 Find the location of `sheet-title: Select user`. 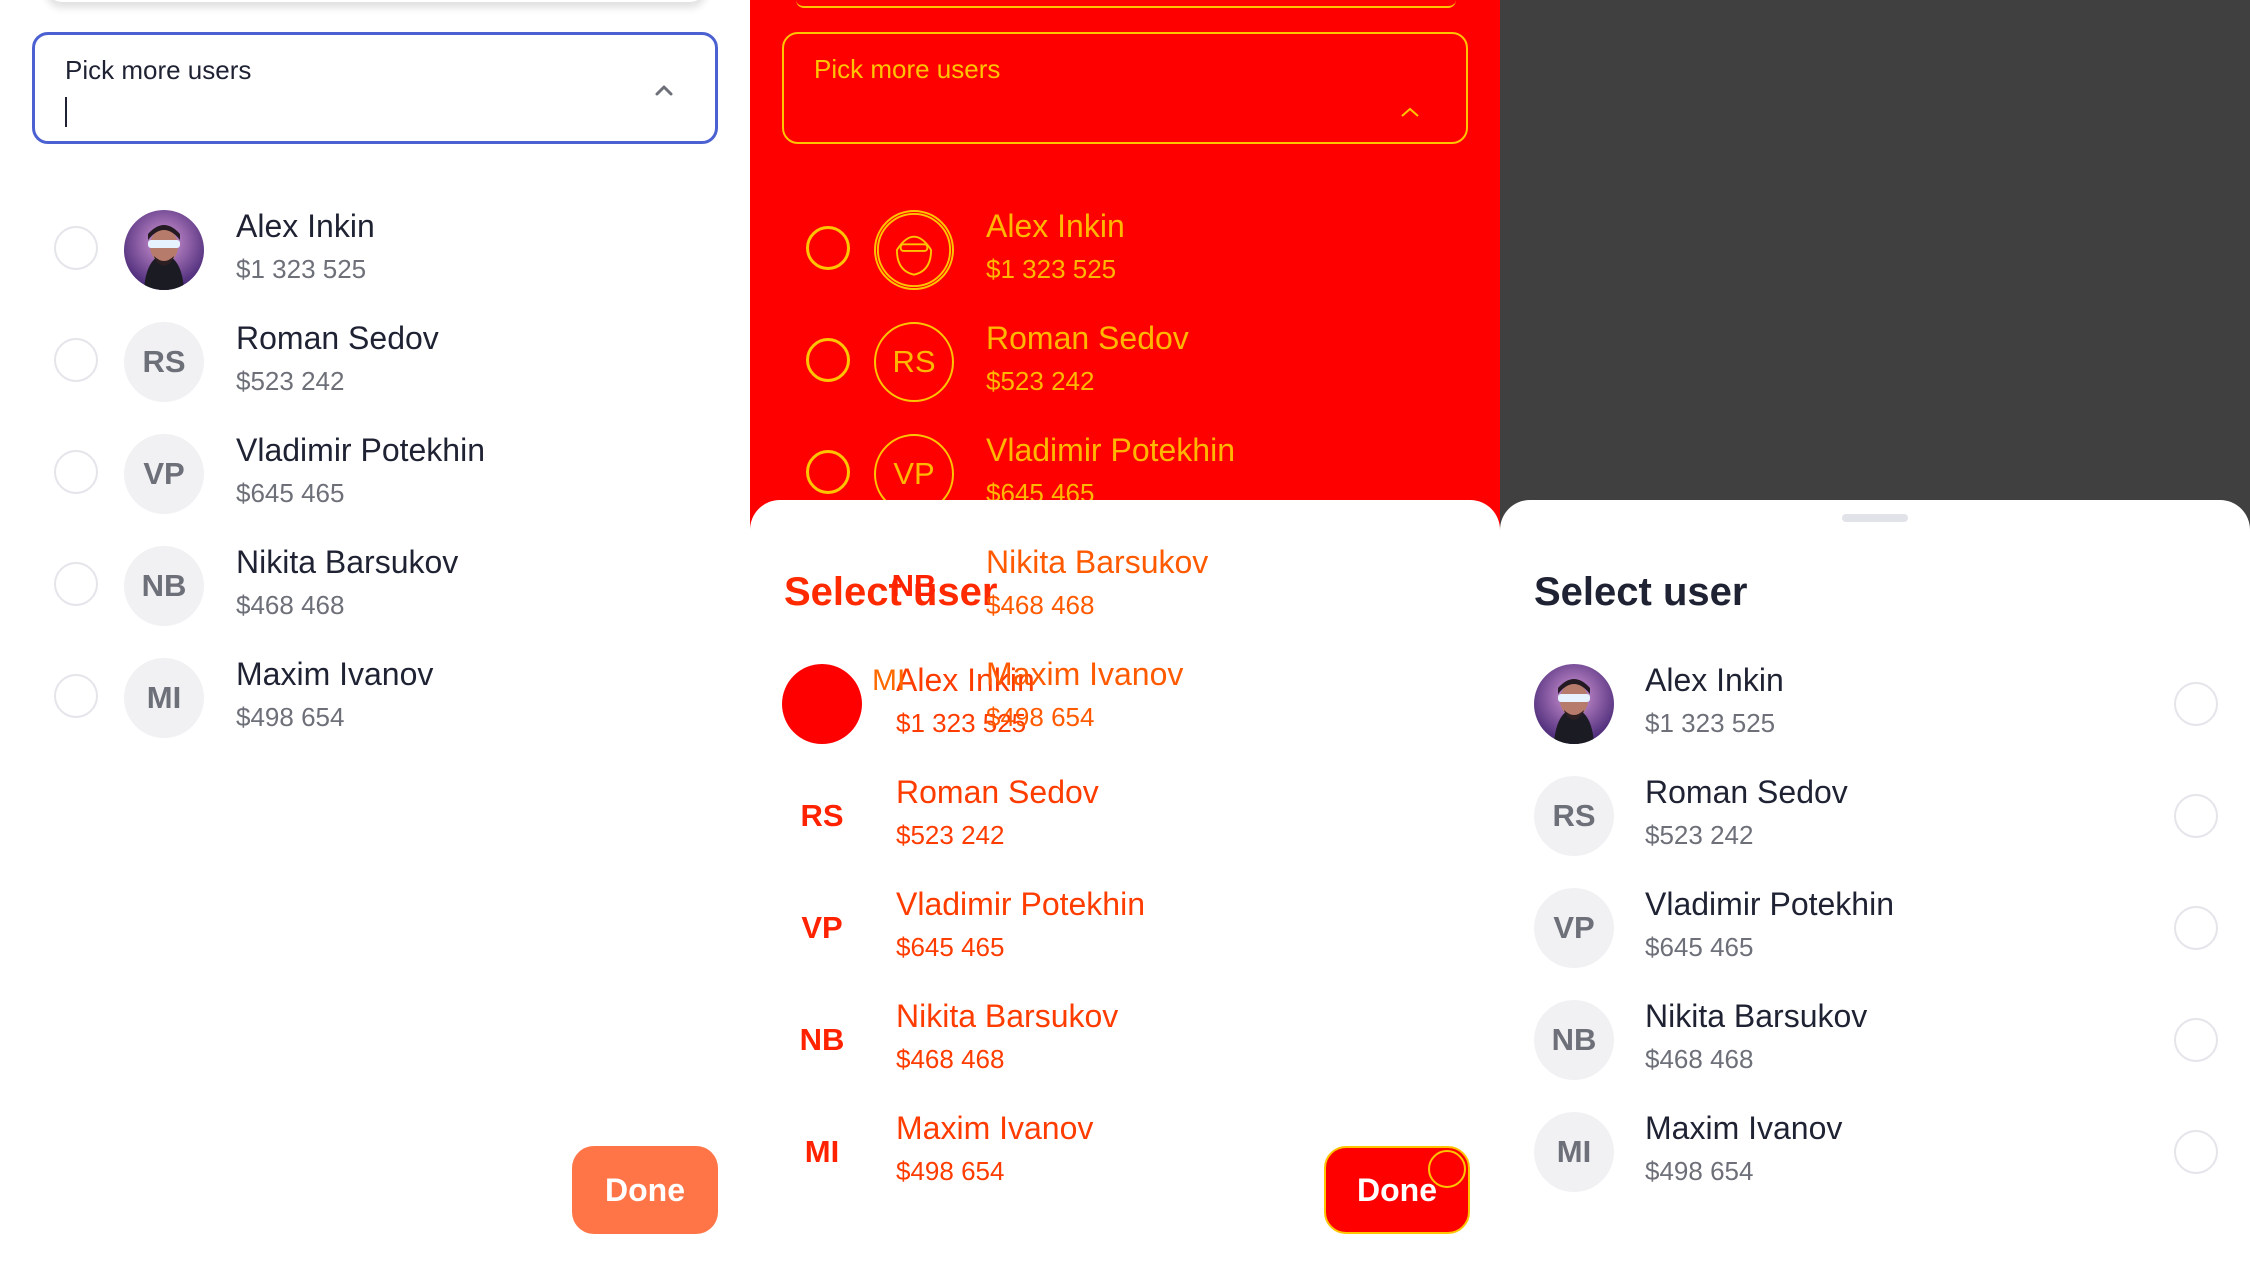

sheet-title: Select user is located at coordinates (1641, 592).